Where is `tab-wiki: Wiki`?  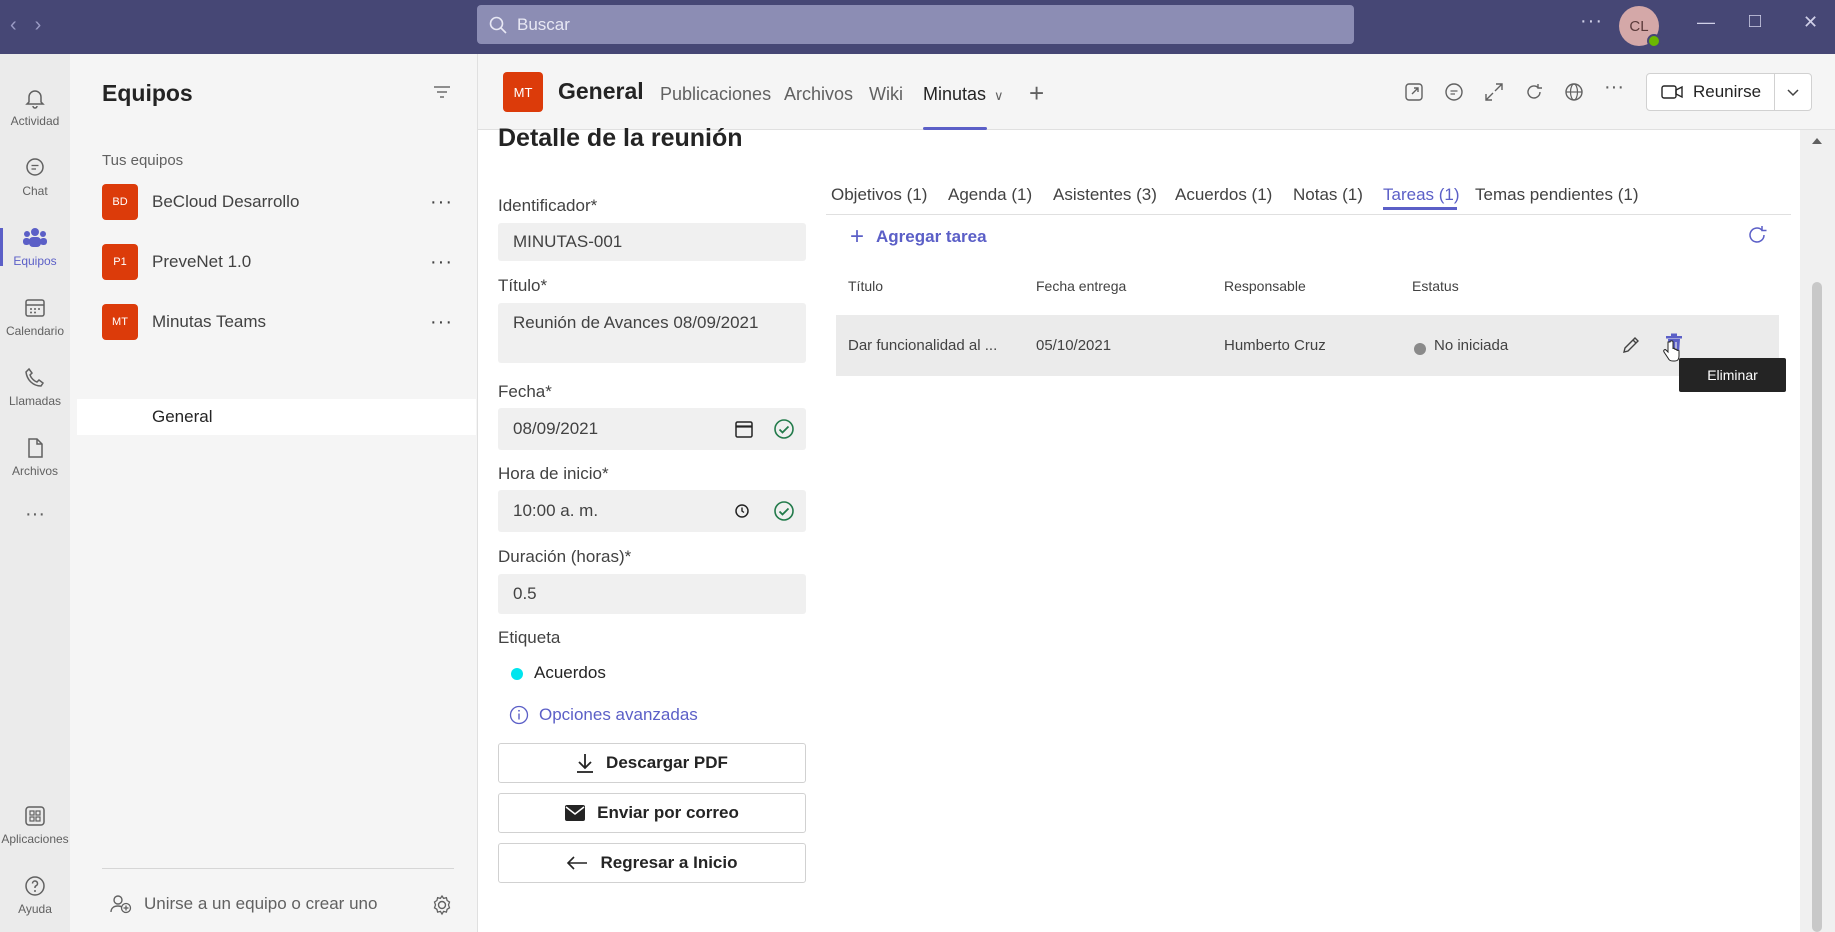
tab-wiki: Wiki is located at coordinates (886, 94).